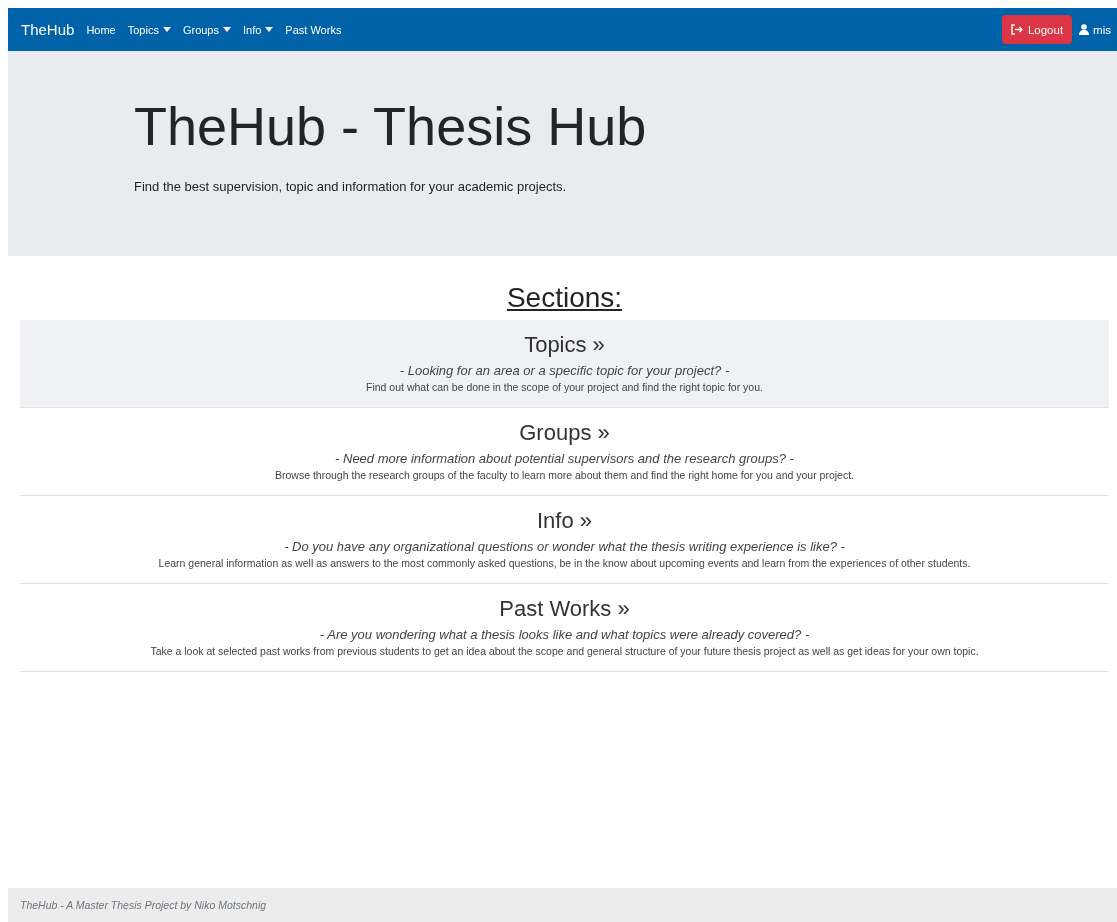 The height and width of the screenshot is (922, 1117). What do you see at coordinates (564, 298) in the screenshot?
I see `sections-heading: Sections:` at bounding box center [564, 298].